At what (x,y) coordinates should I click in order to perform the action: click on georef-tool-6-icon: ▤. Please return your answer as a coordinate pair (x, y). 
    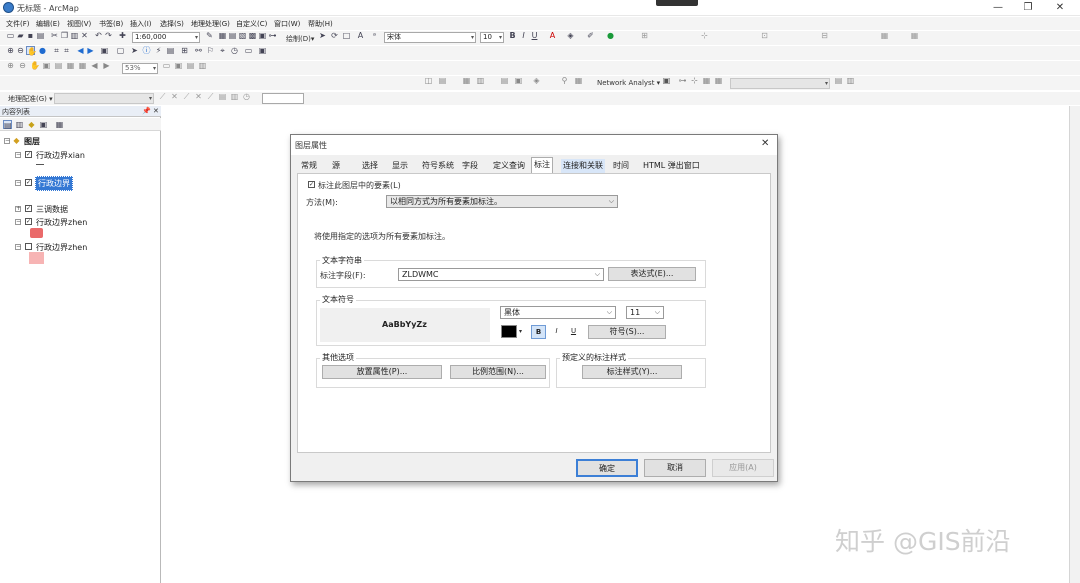
    Looking at the image, I should click on (222, 96).